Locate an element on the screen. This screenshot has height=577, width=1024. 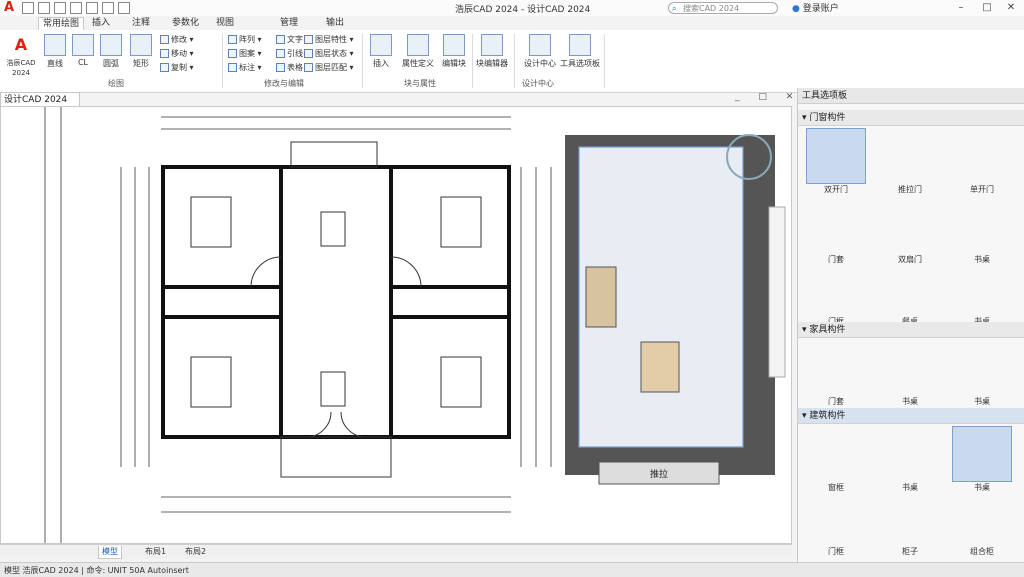
move-icon is located at coordinates (164, 53).